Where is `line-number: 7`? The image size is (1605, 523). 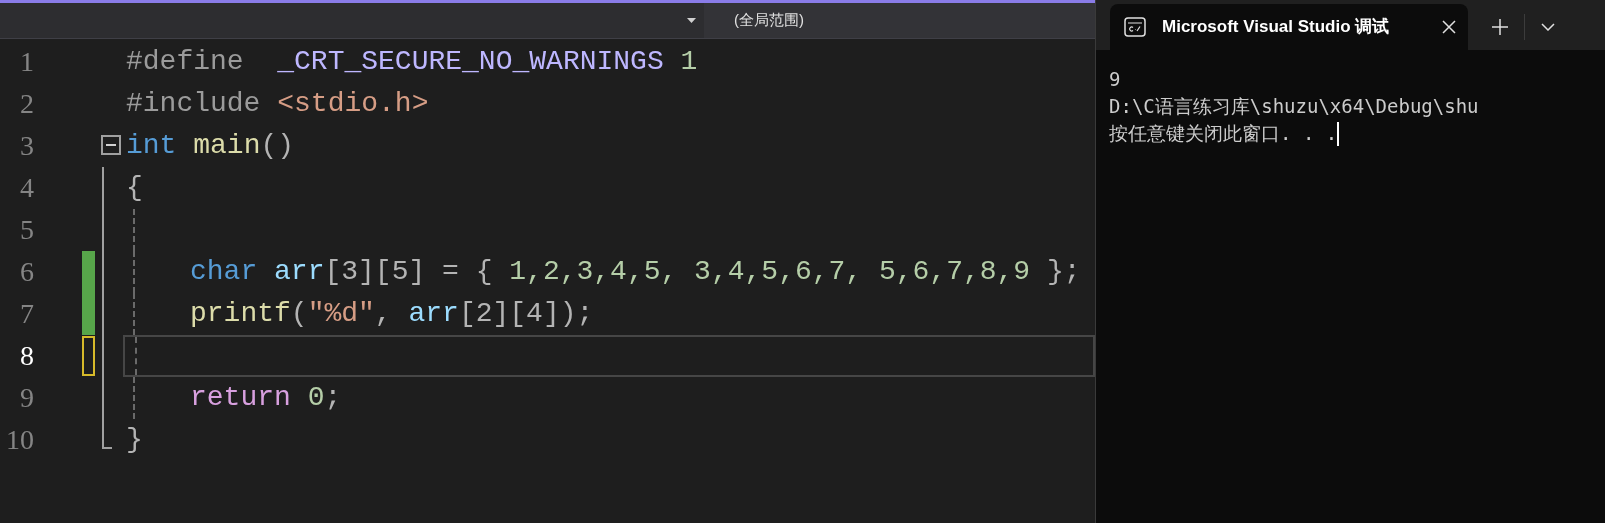
line-number: 7 is located at coordinates (26, 314).